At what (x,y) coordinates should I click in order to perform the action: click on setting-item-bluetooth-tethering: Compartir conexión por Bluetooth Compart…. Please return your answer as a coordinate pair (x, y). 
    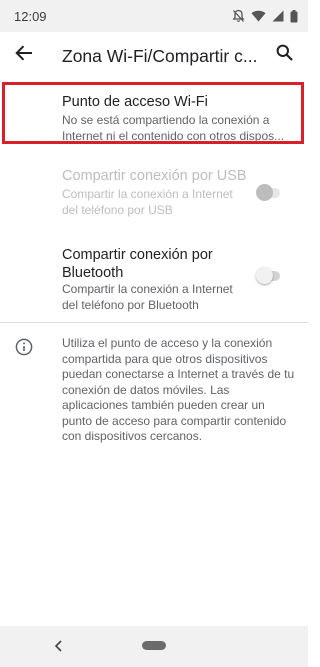
    Looking at the image, I should click on (154, 276).